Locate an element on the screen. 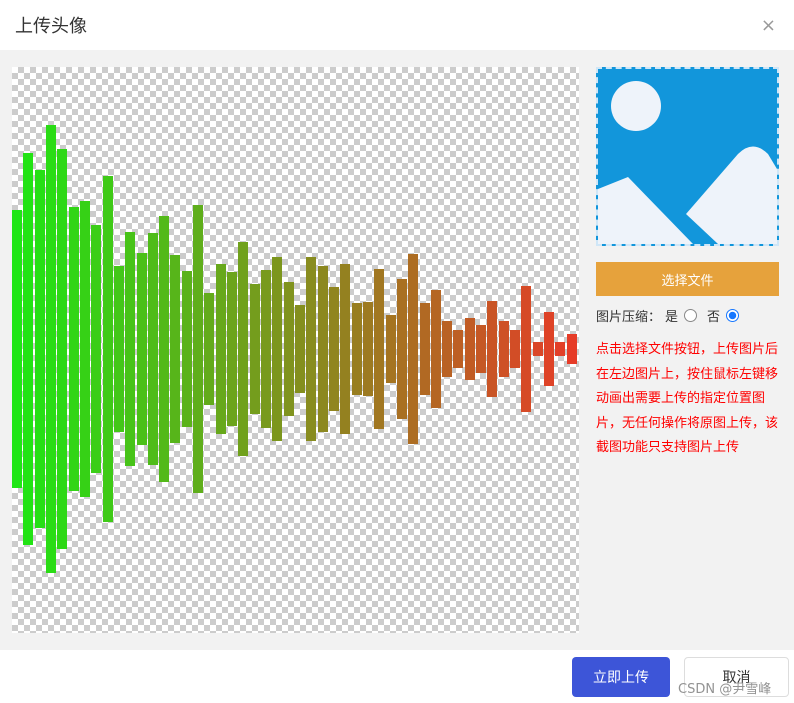 Image resolution: width=794 pixels, height=703 pixels. dialog-header: 上传头像 × is located at coordinates (397, 25).